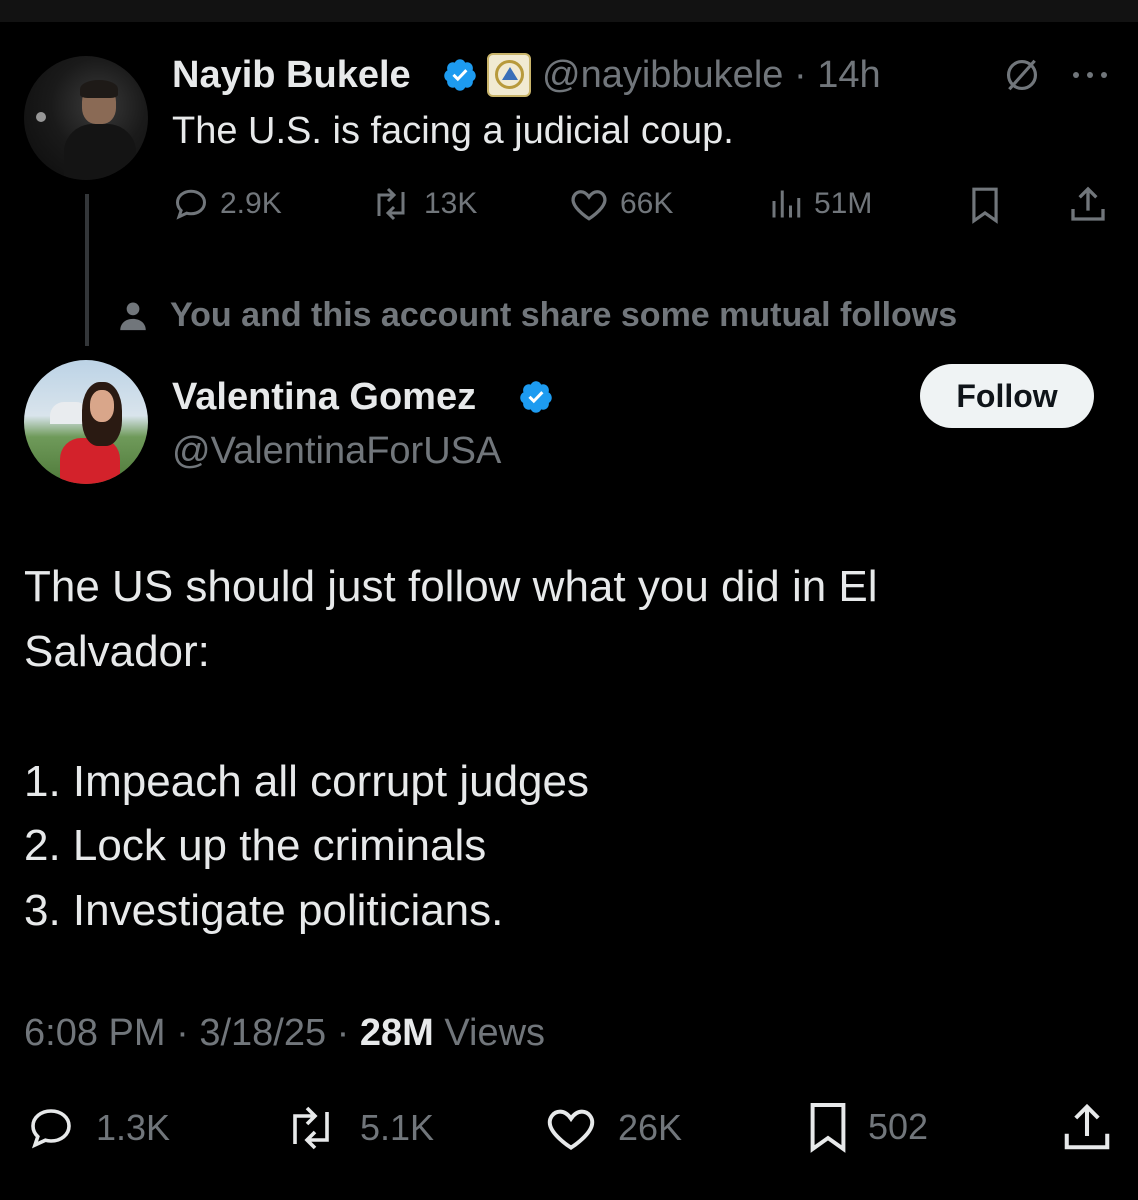 This screenshot has width=1138, height=1200. I want to click on parent-views-count: 51M, so click(843, 203).